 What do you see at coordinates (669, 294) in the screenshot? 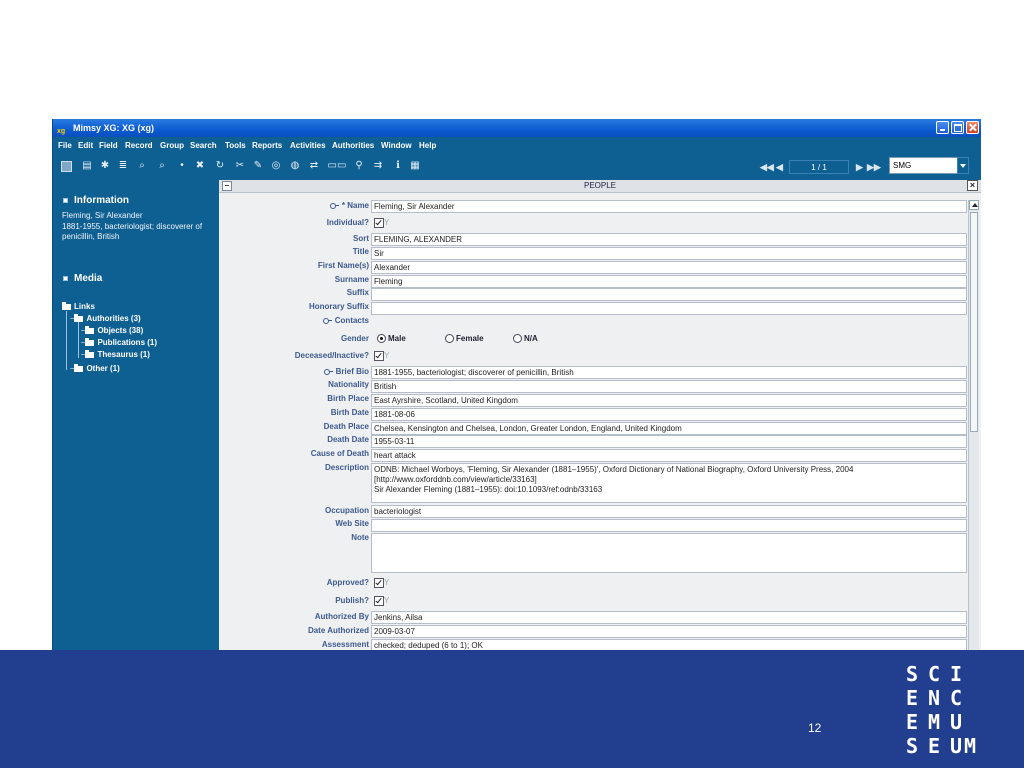
I see `suffix-field` at bounding box center [669, 294].